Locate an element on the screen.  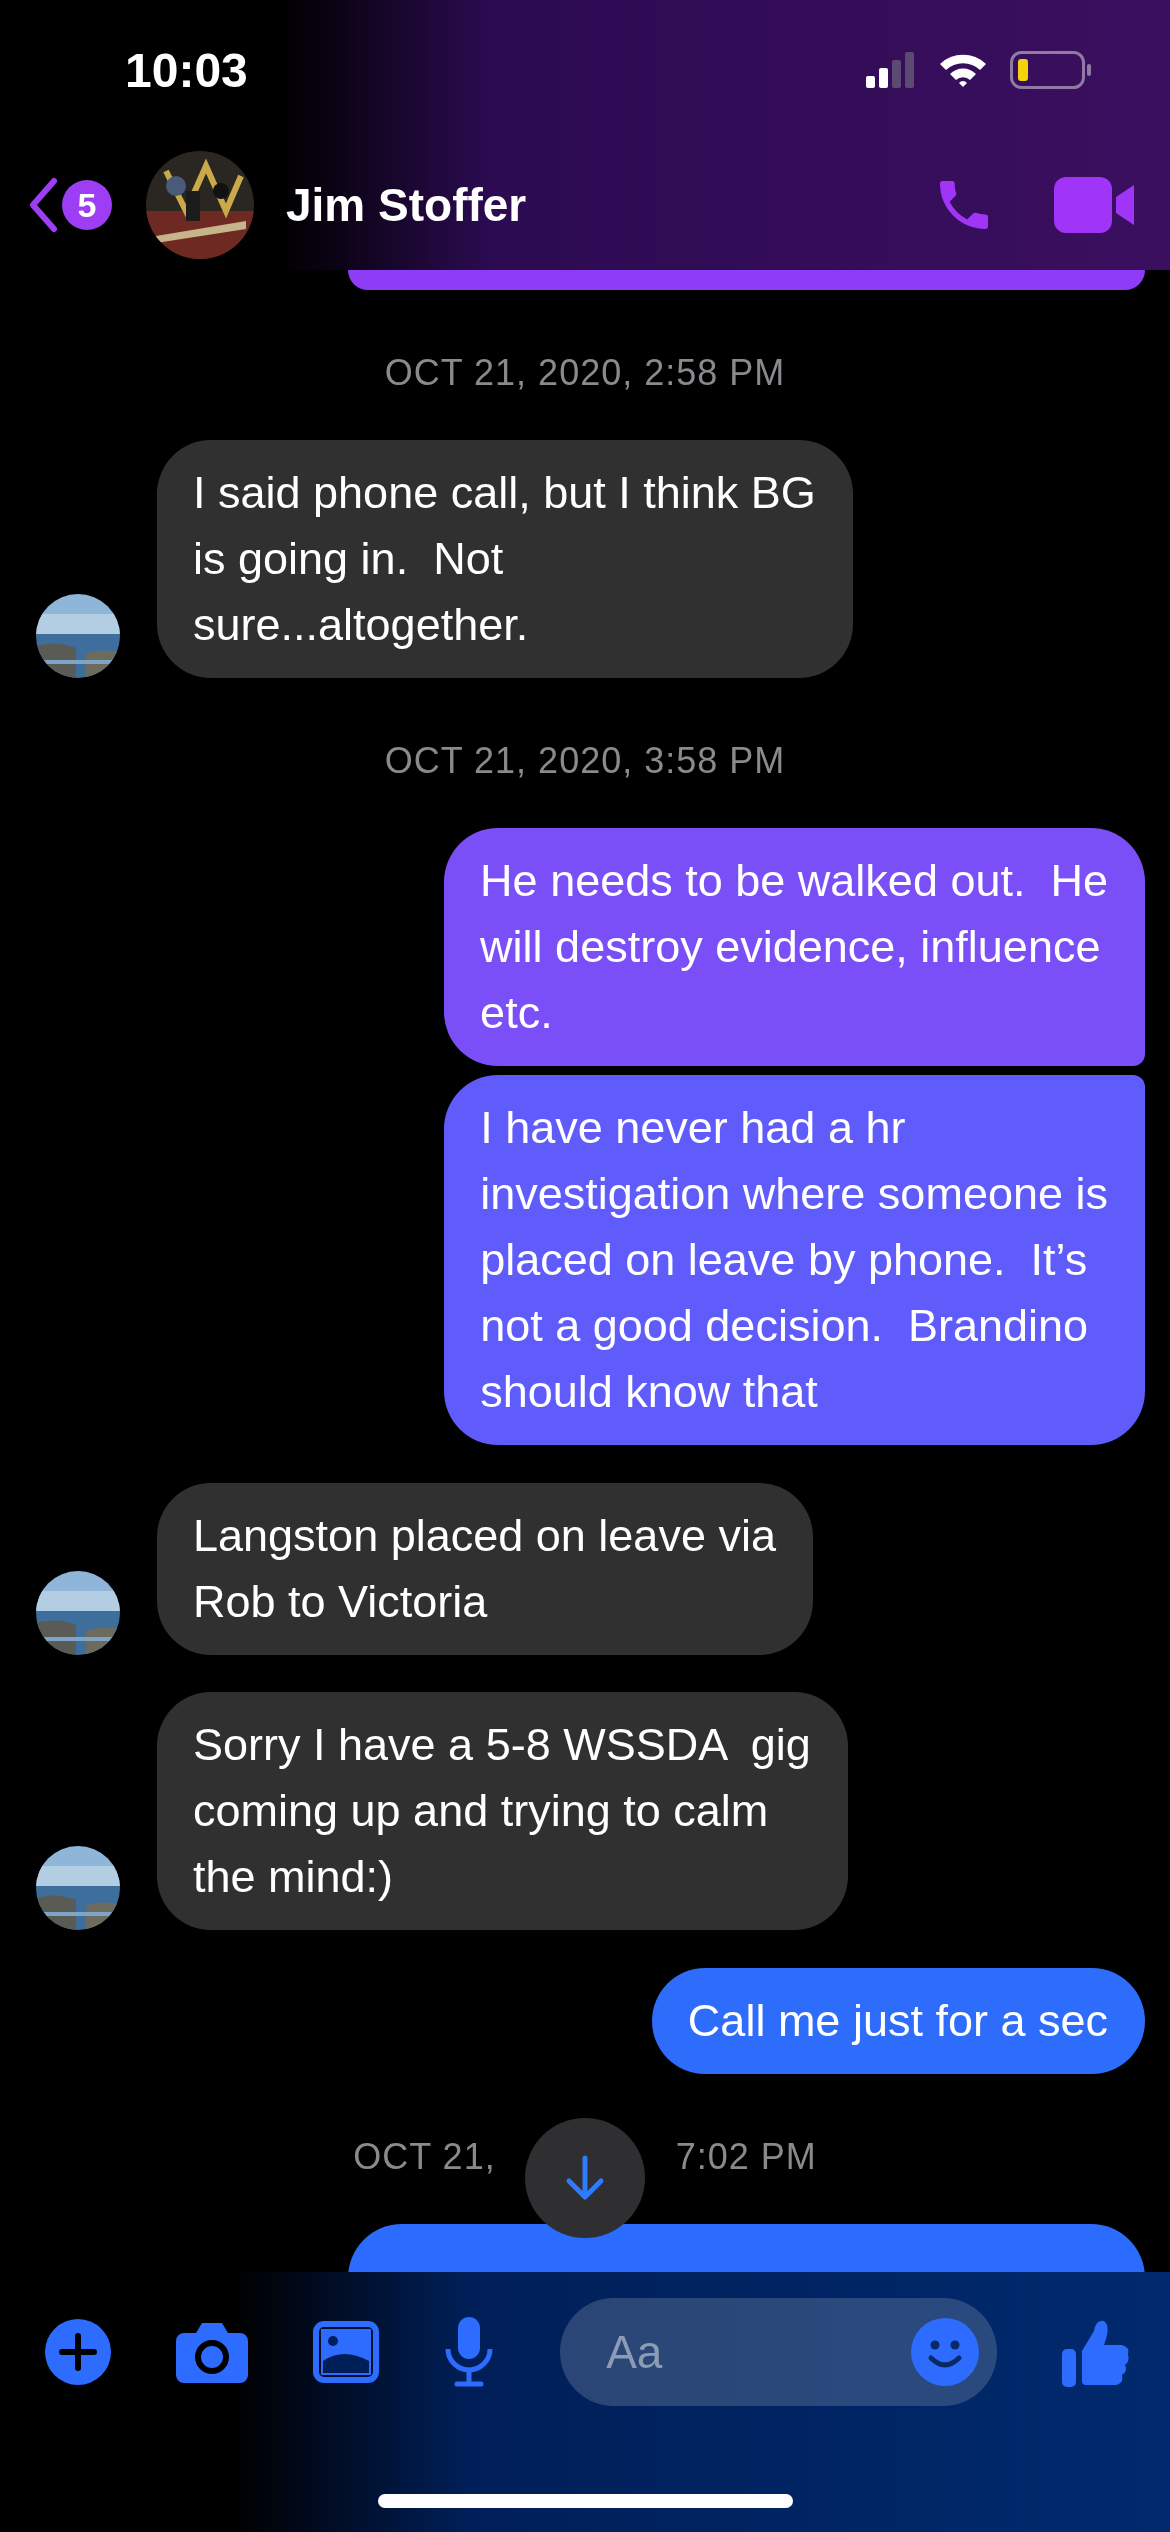
message-bubble: Sorry I have a 5-8 WSSDA gig coming up and trying to calm the mind:) is located at coordinates (502, 1811).